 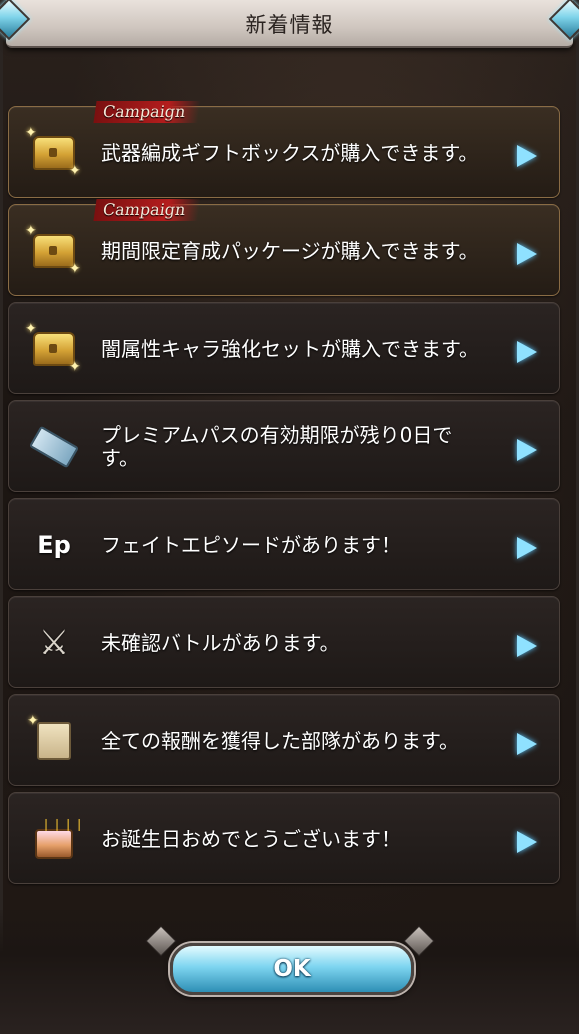 I want to click on news-item: Campaign ✦ ✦ 期間限定育成パッケージが購入できます。, so click(x=284, y=247).